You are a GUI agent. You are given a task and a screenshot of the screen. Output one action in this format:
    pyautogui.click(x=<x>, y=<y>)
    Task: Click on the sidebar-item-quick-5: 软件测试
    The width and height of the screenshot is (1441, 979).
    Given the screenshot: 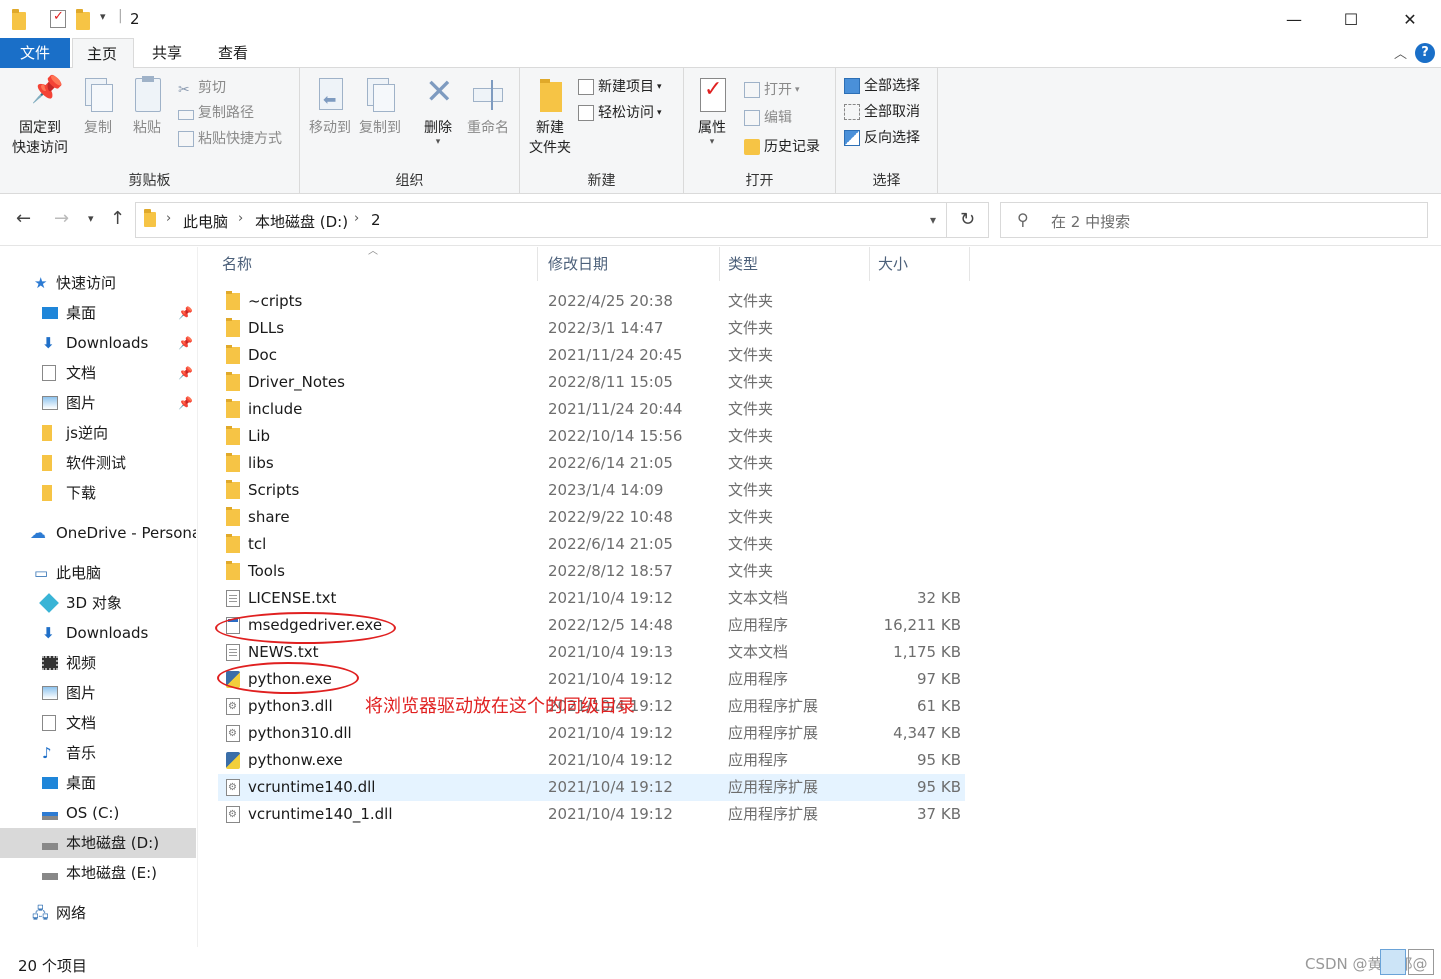 What is the action you would take?
    pyautogui.click(x=98, y=463)
    